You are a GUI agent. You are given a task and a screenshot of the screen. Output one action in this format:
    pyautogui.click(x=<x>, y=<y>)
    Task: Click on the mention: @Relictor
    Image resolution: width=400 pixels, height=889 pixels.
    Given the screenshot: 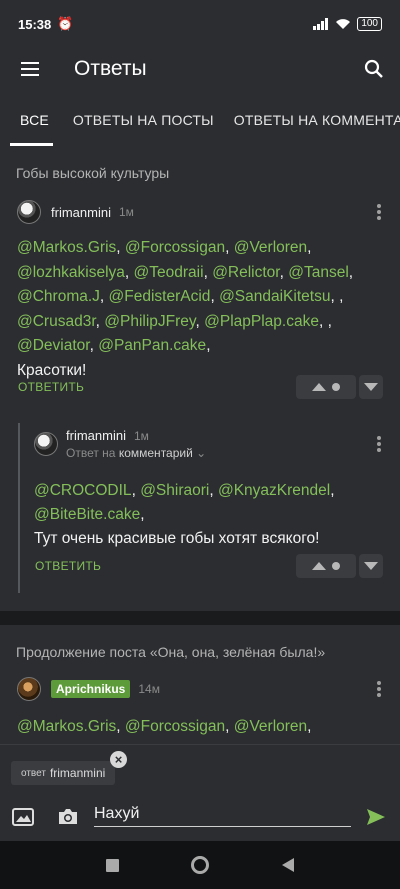 What is the action you would take?
    pyautogui.click(x=245, y=272)
    